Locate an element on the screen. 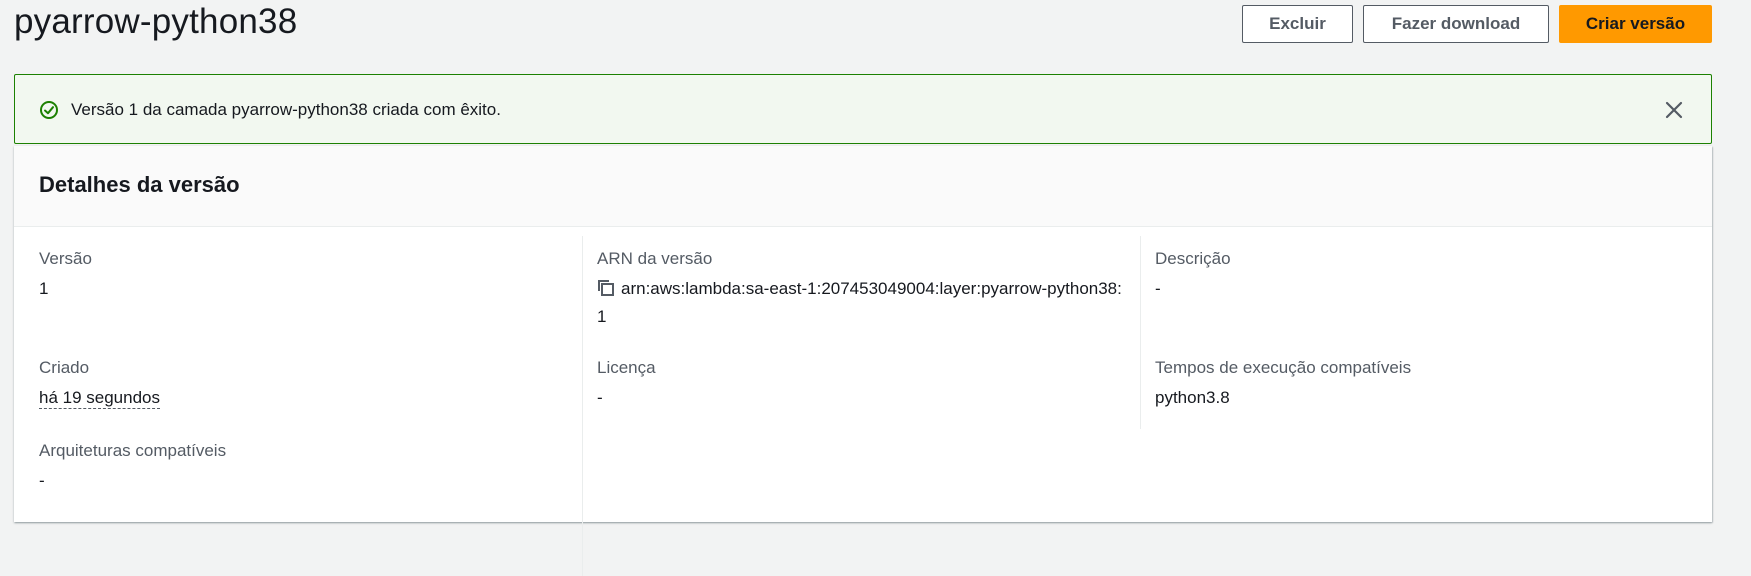 The height and width of the screenshot is (576, 1751). field-license: Licença - is located at coordinates (626, 384).